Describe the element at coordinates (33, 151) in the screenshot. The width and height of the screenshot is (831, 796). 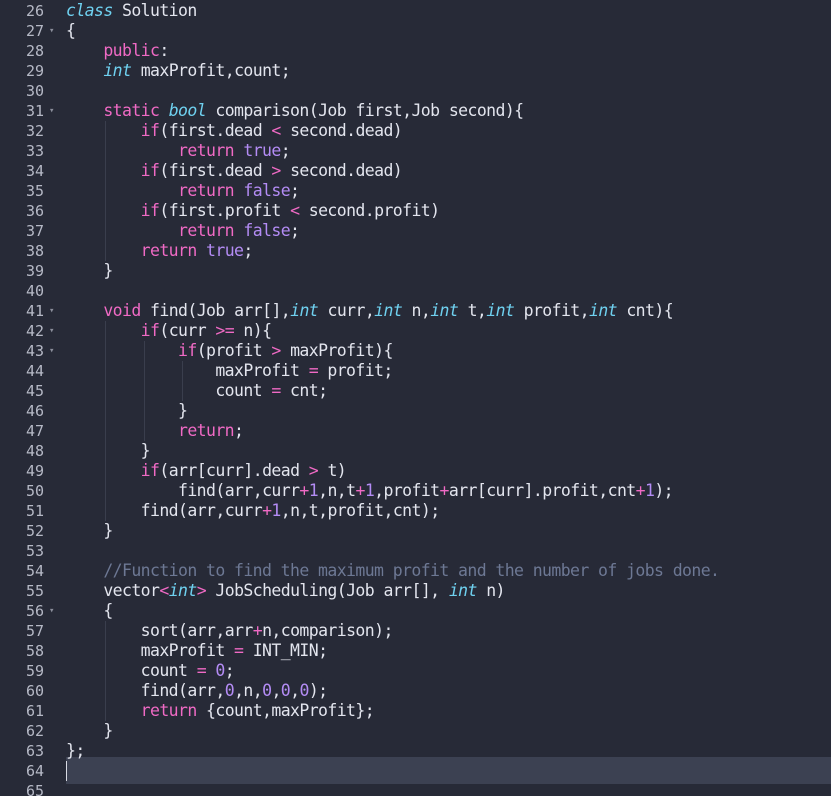
I see `gutter-line: 33` at that location.